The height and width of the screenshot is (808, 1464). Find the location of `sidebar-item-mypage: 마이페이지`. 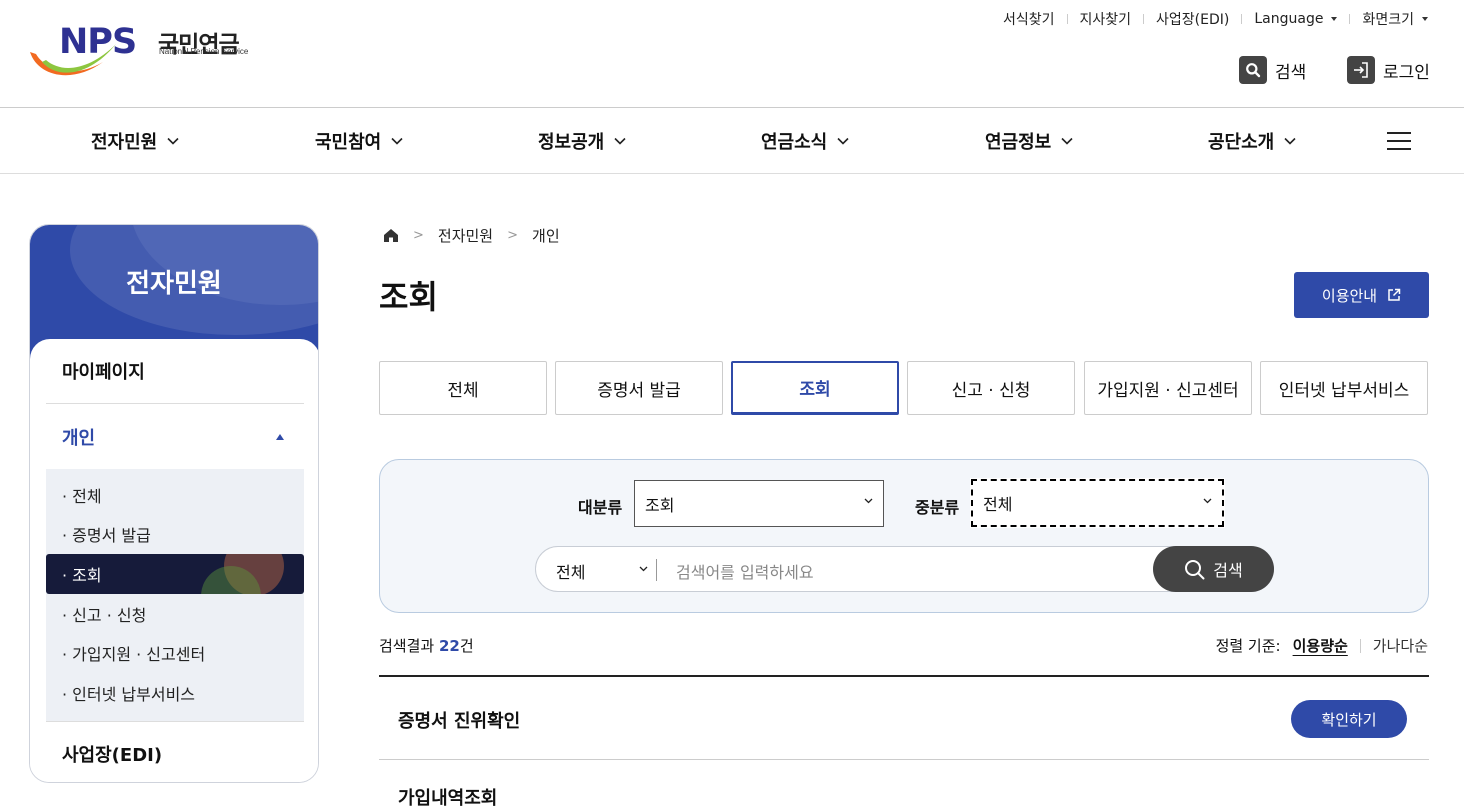

sidebar-item-mypage: 마이페이지 is located at coordinates (175, 371).